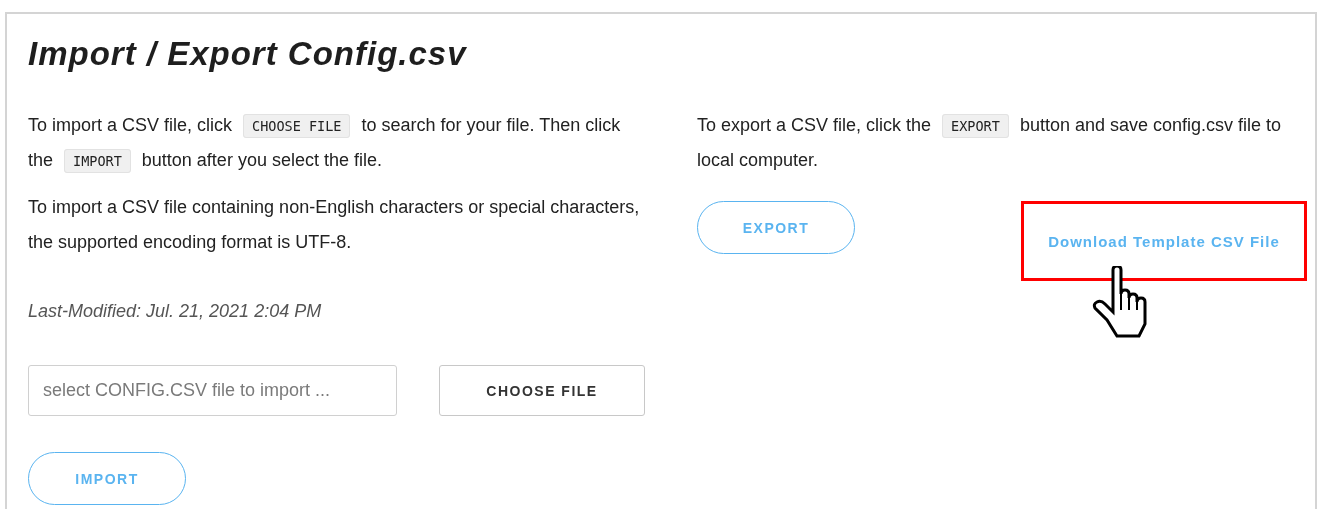 The width and height of the screenshot is (1317, 509). I want to click on export-button: EXPORT, so click(776, 227).